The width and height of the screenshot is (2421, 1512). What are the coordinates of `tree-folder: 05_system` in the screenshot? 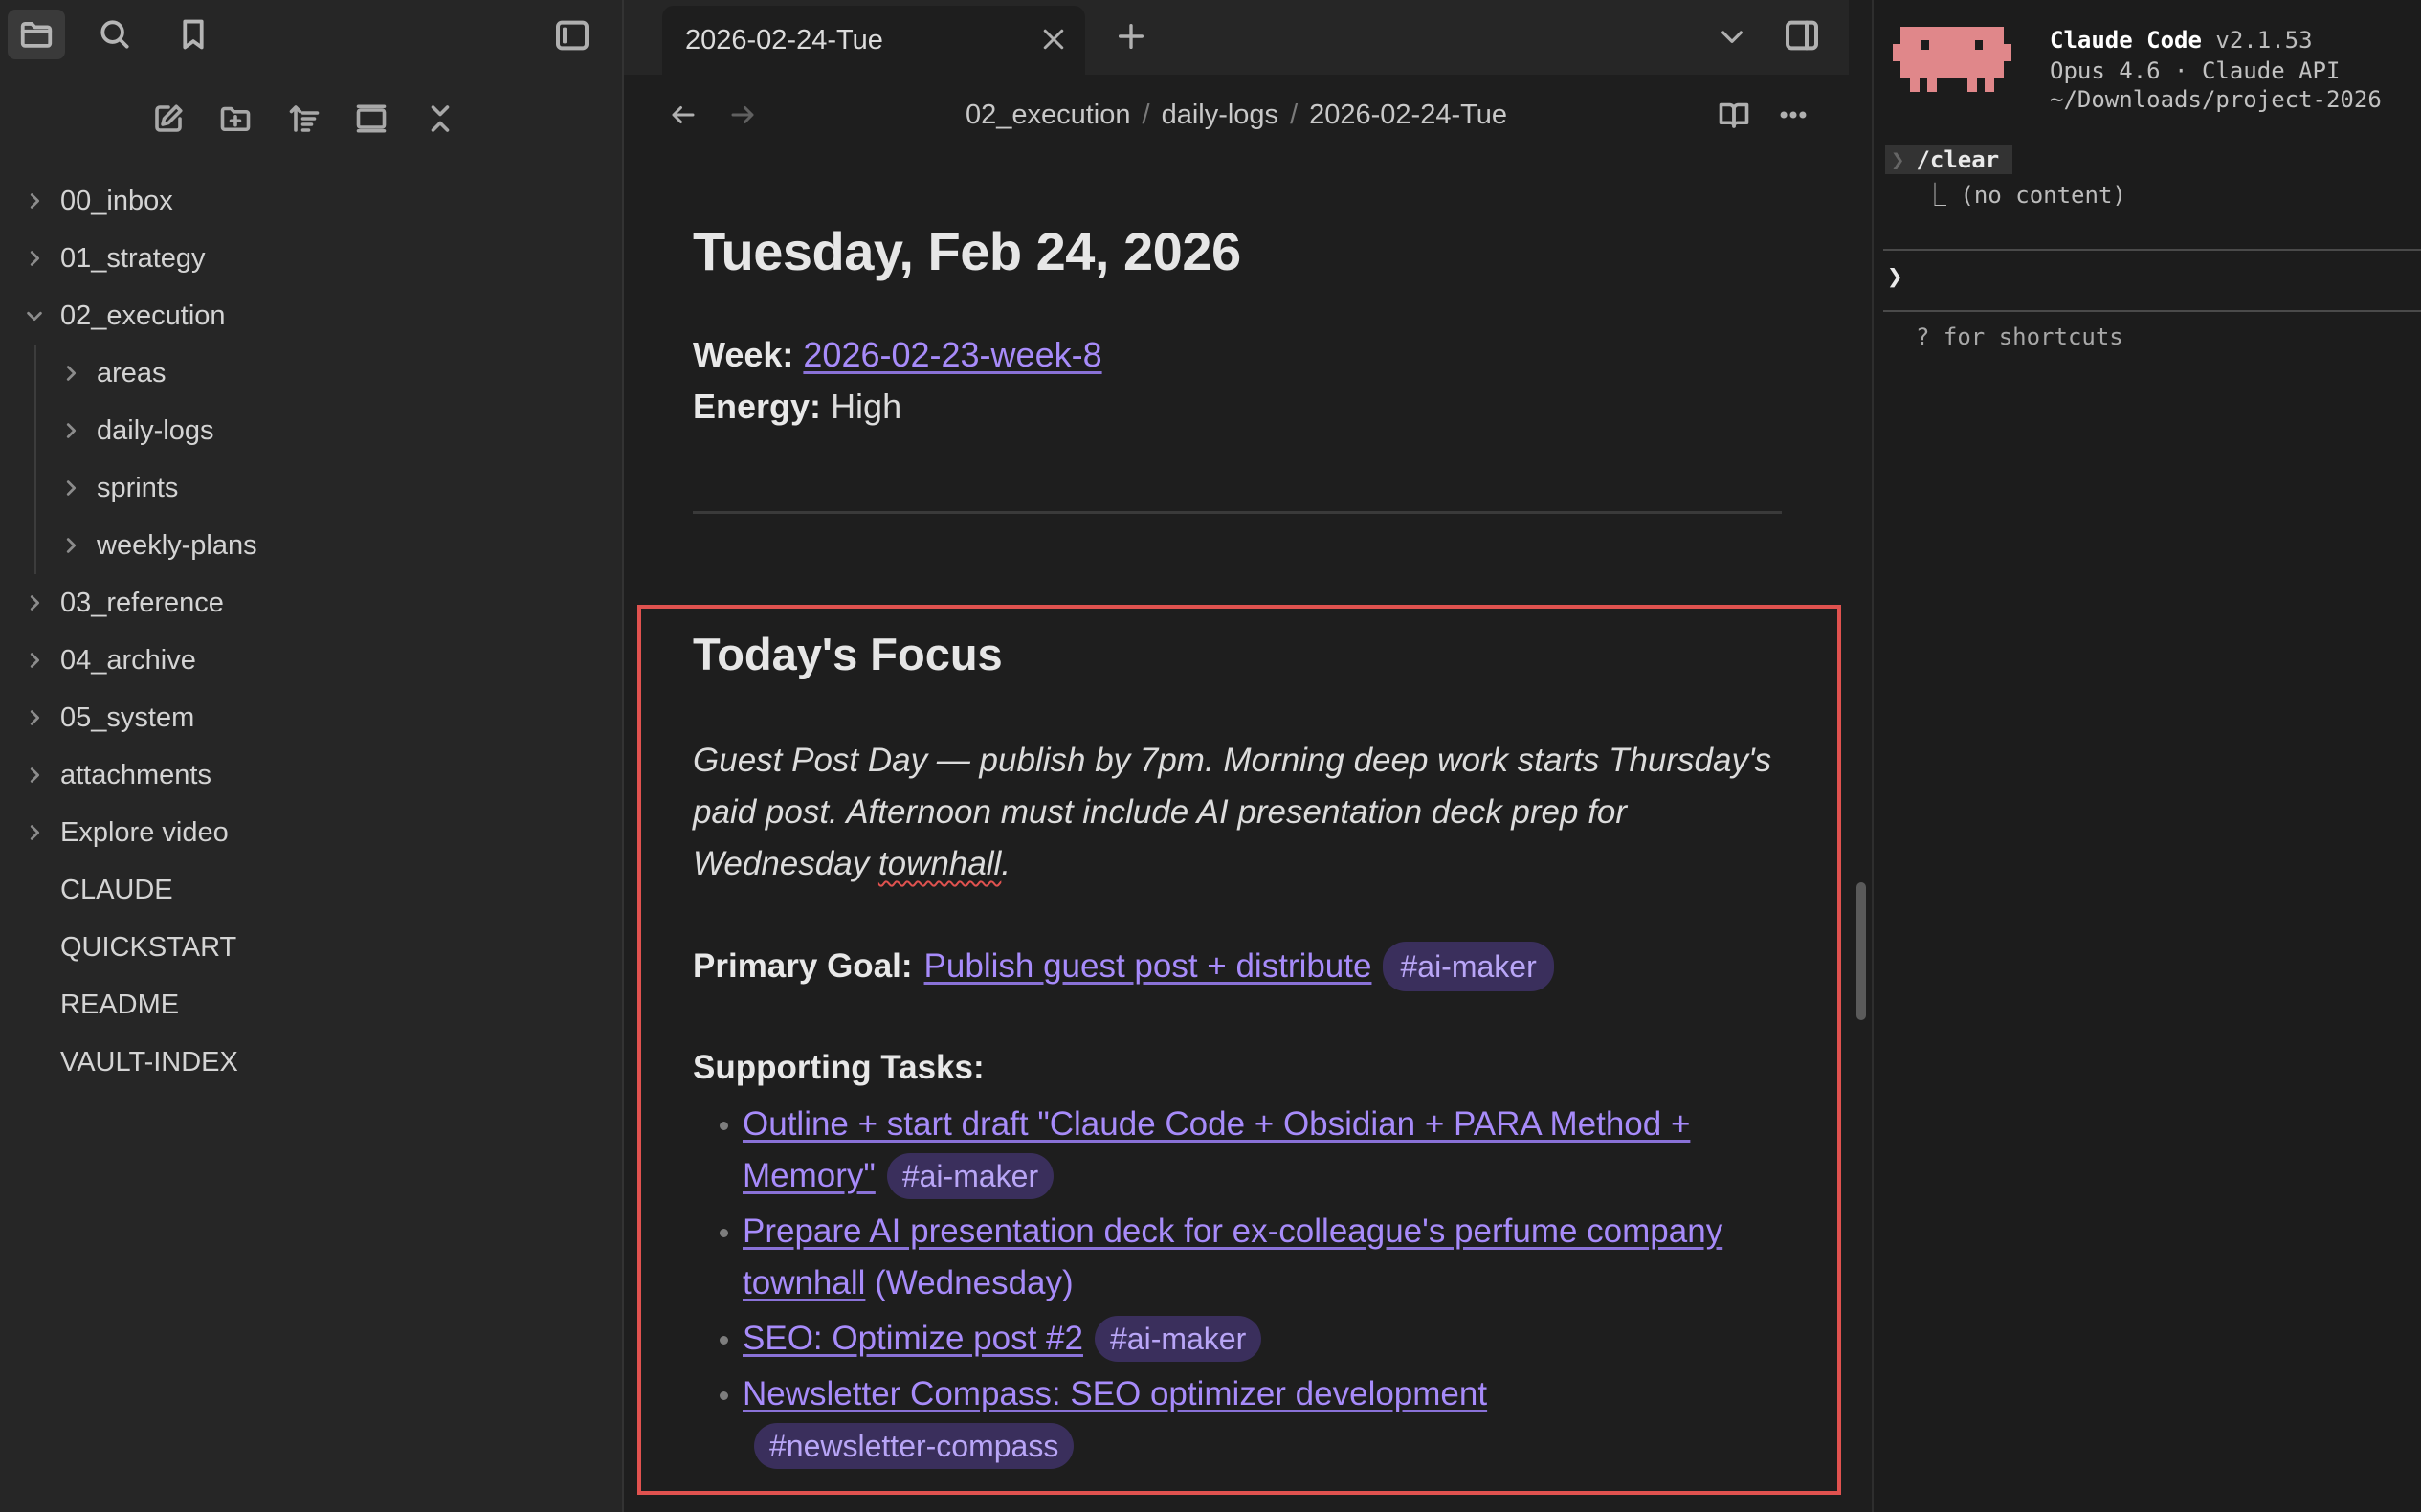 It's located at (311, 717).